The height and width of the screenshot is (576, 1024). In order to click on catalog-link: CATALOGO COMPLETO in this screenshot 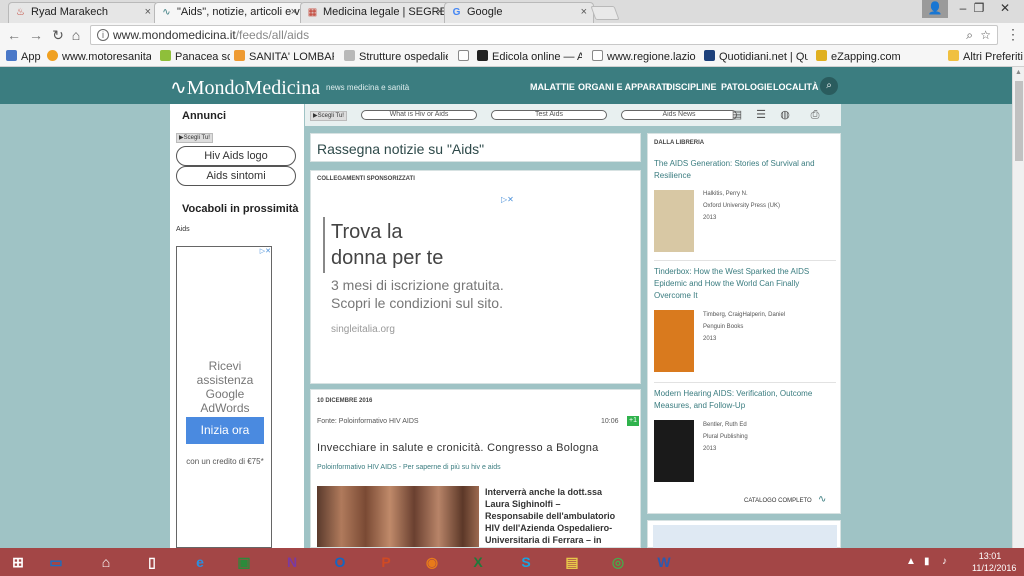, I will do `click(778, 501)`.